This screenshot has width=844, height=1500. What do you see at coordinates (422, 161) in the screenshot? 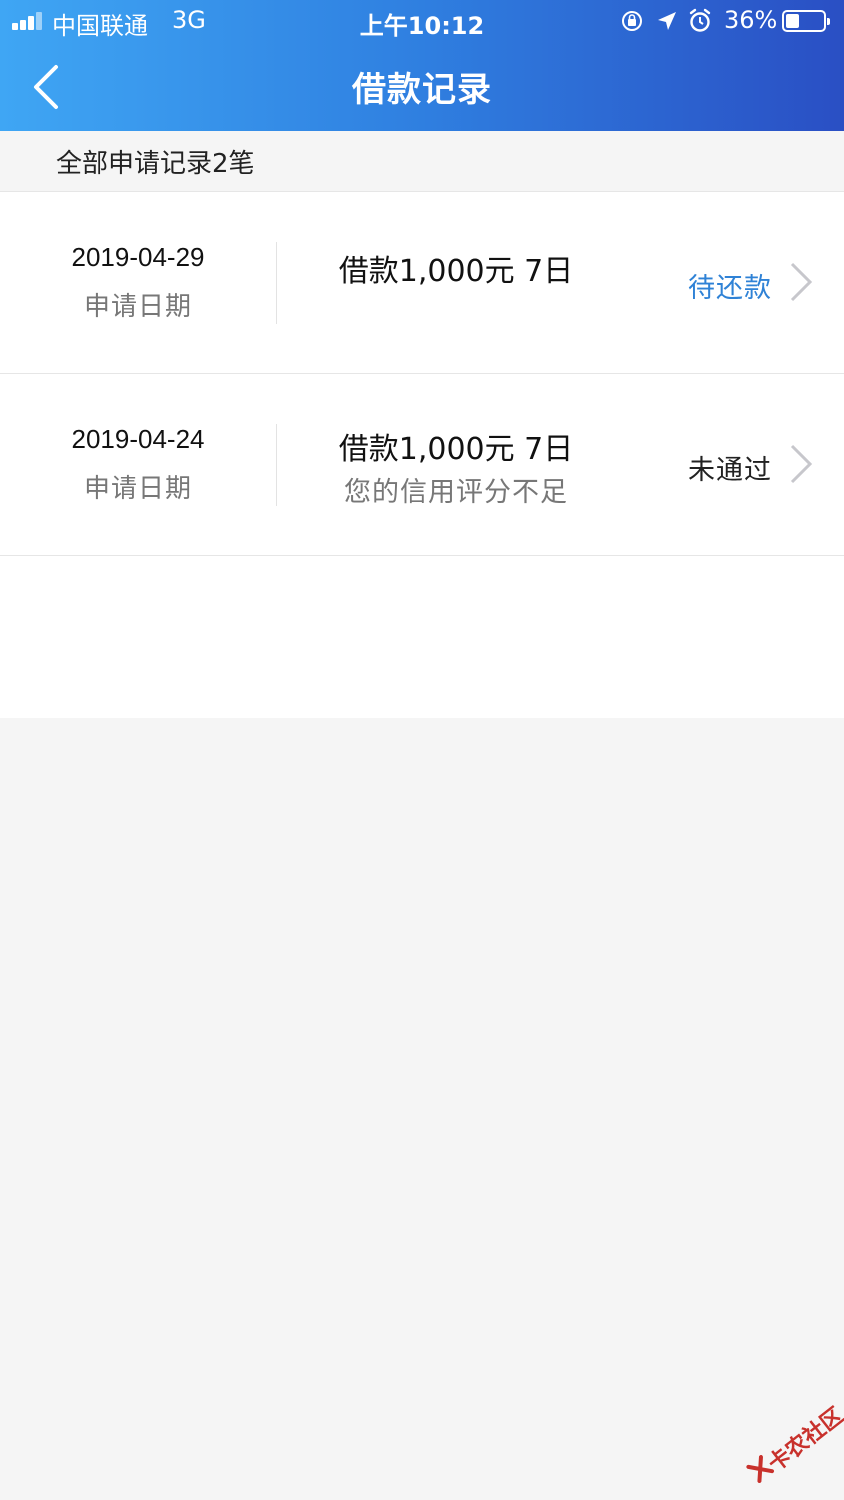
I see `records-summary: 全部申请记录2笔` at bounding box center [422, 161].